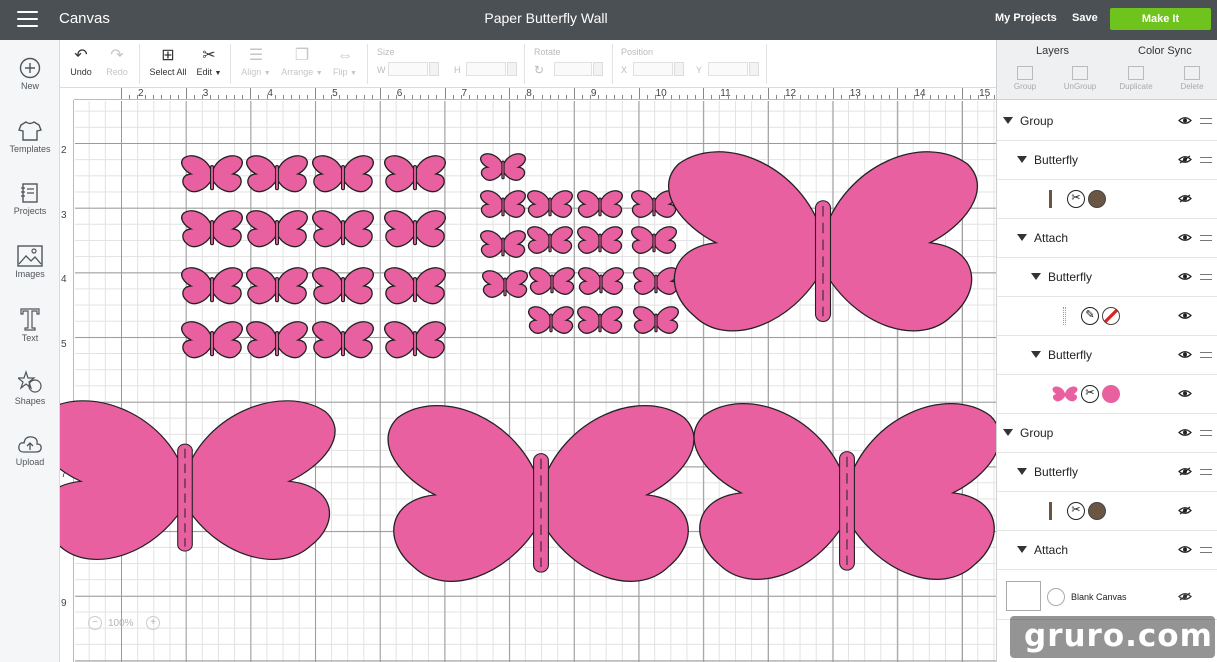 The image size is (1217, 662). Describe the element at coordinates (209, 58) in the screenshot. I see `edit-button: ✂ Edit ▼` at that location.